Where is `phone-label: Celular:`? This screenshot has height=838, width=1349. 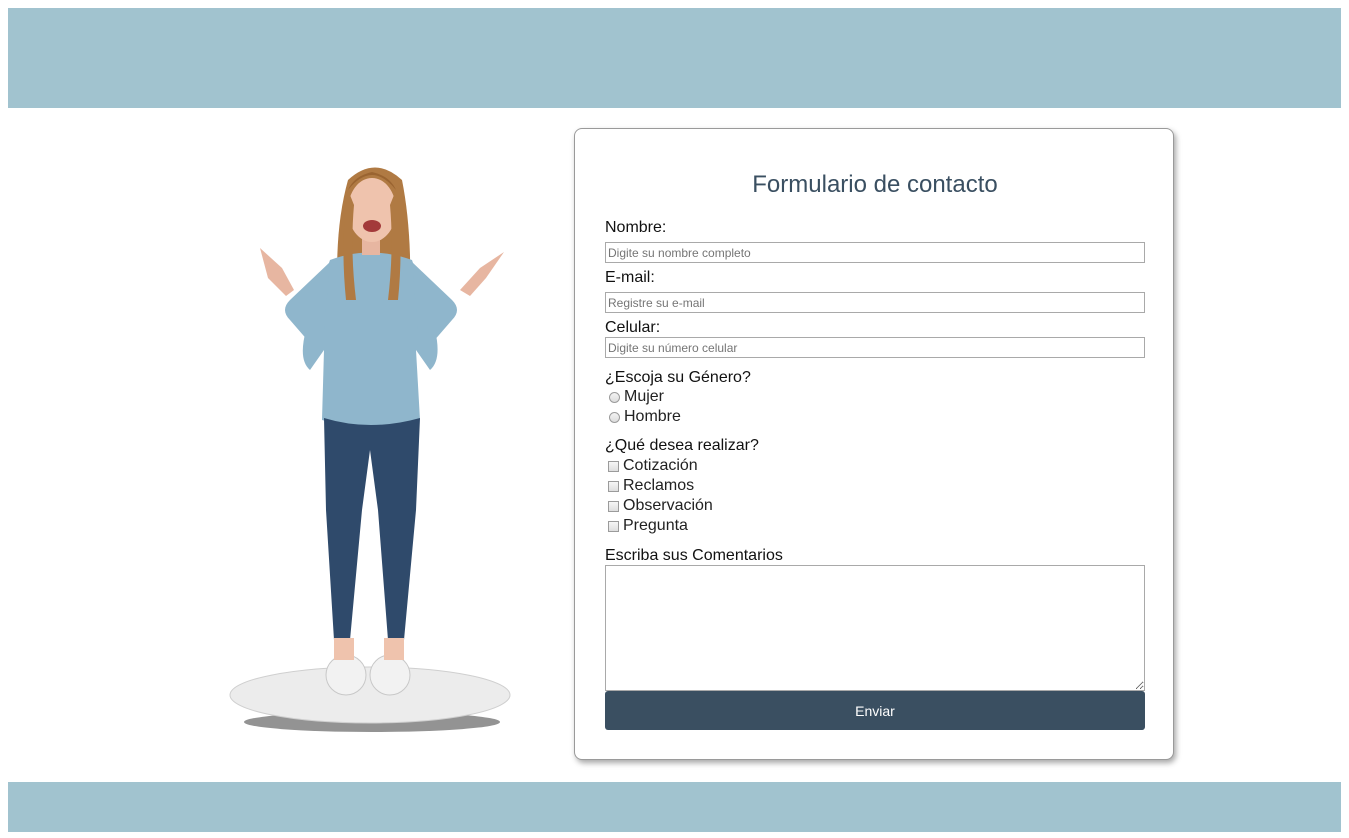 phone-label: Celular: is located at coordinates (633, 327).